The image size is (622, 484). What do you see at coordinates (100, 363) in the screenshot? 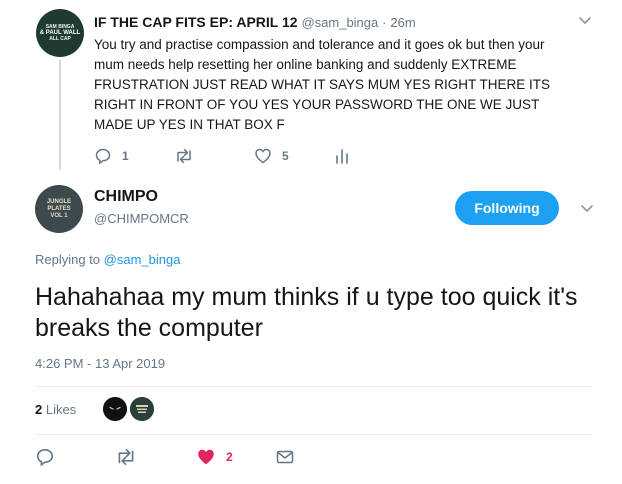
I see `tweet-timestamp: 4:26 PM - 13 Apr 2019` at bounding box center [100, 363].